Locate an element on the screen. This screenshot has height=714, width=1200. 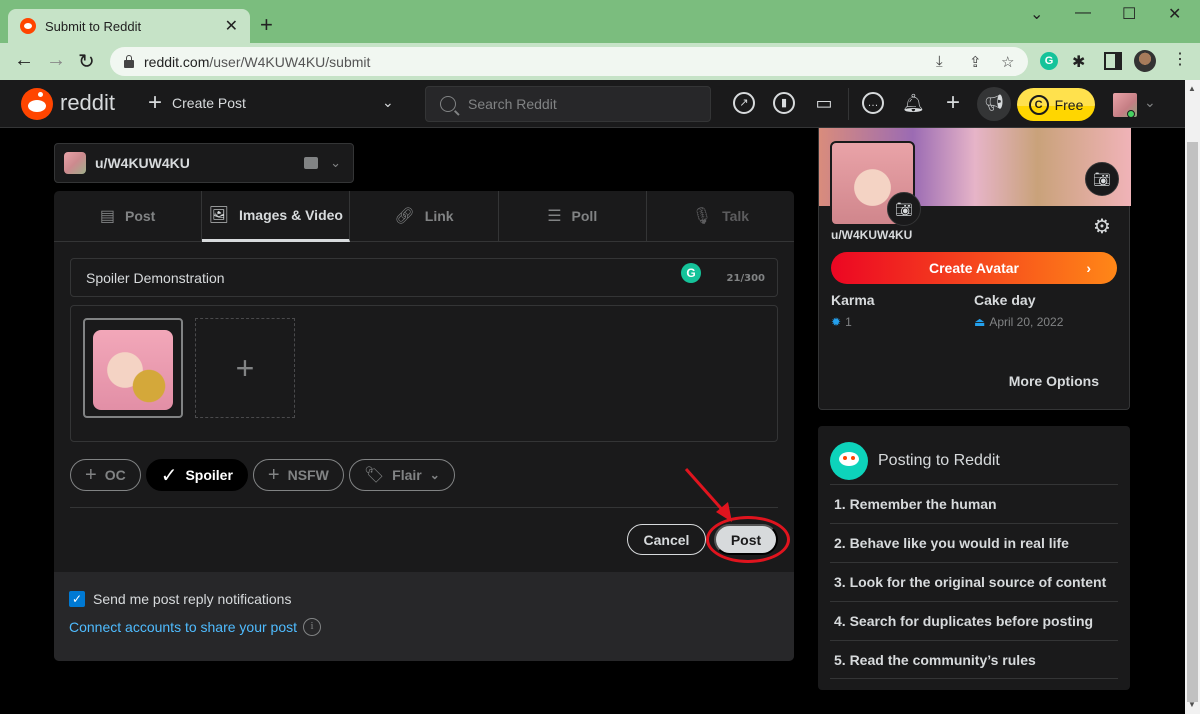
free-label: Free is located at coordinates (1069, 104).